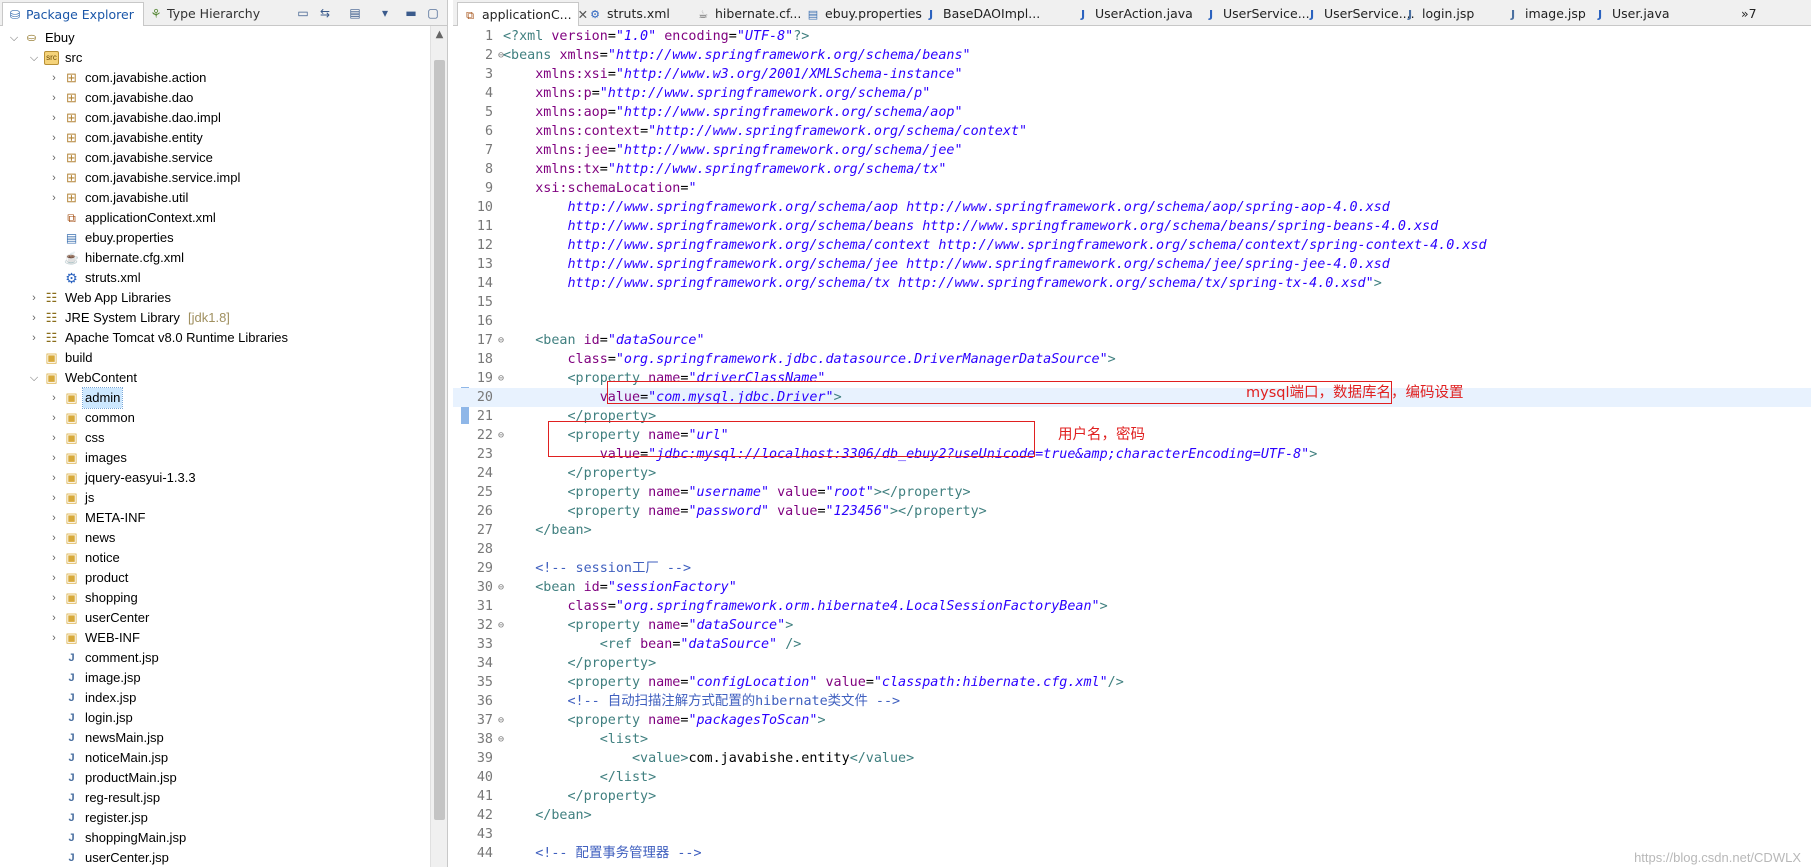 Image resolution: width=1811 pixels, height=867 pixels. I want to click on code-line: 17 ⊖ <bean id="dataSource", so click(1132, 340).